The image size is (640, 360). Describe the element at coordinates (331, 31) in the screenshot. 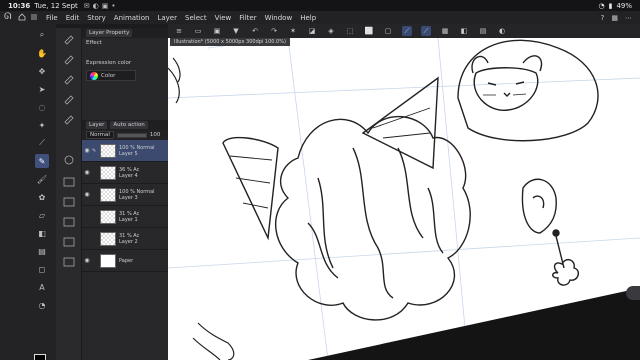

I see `fill-icon: ◈` at that location.